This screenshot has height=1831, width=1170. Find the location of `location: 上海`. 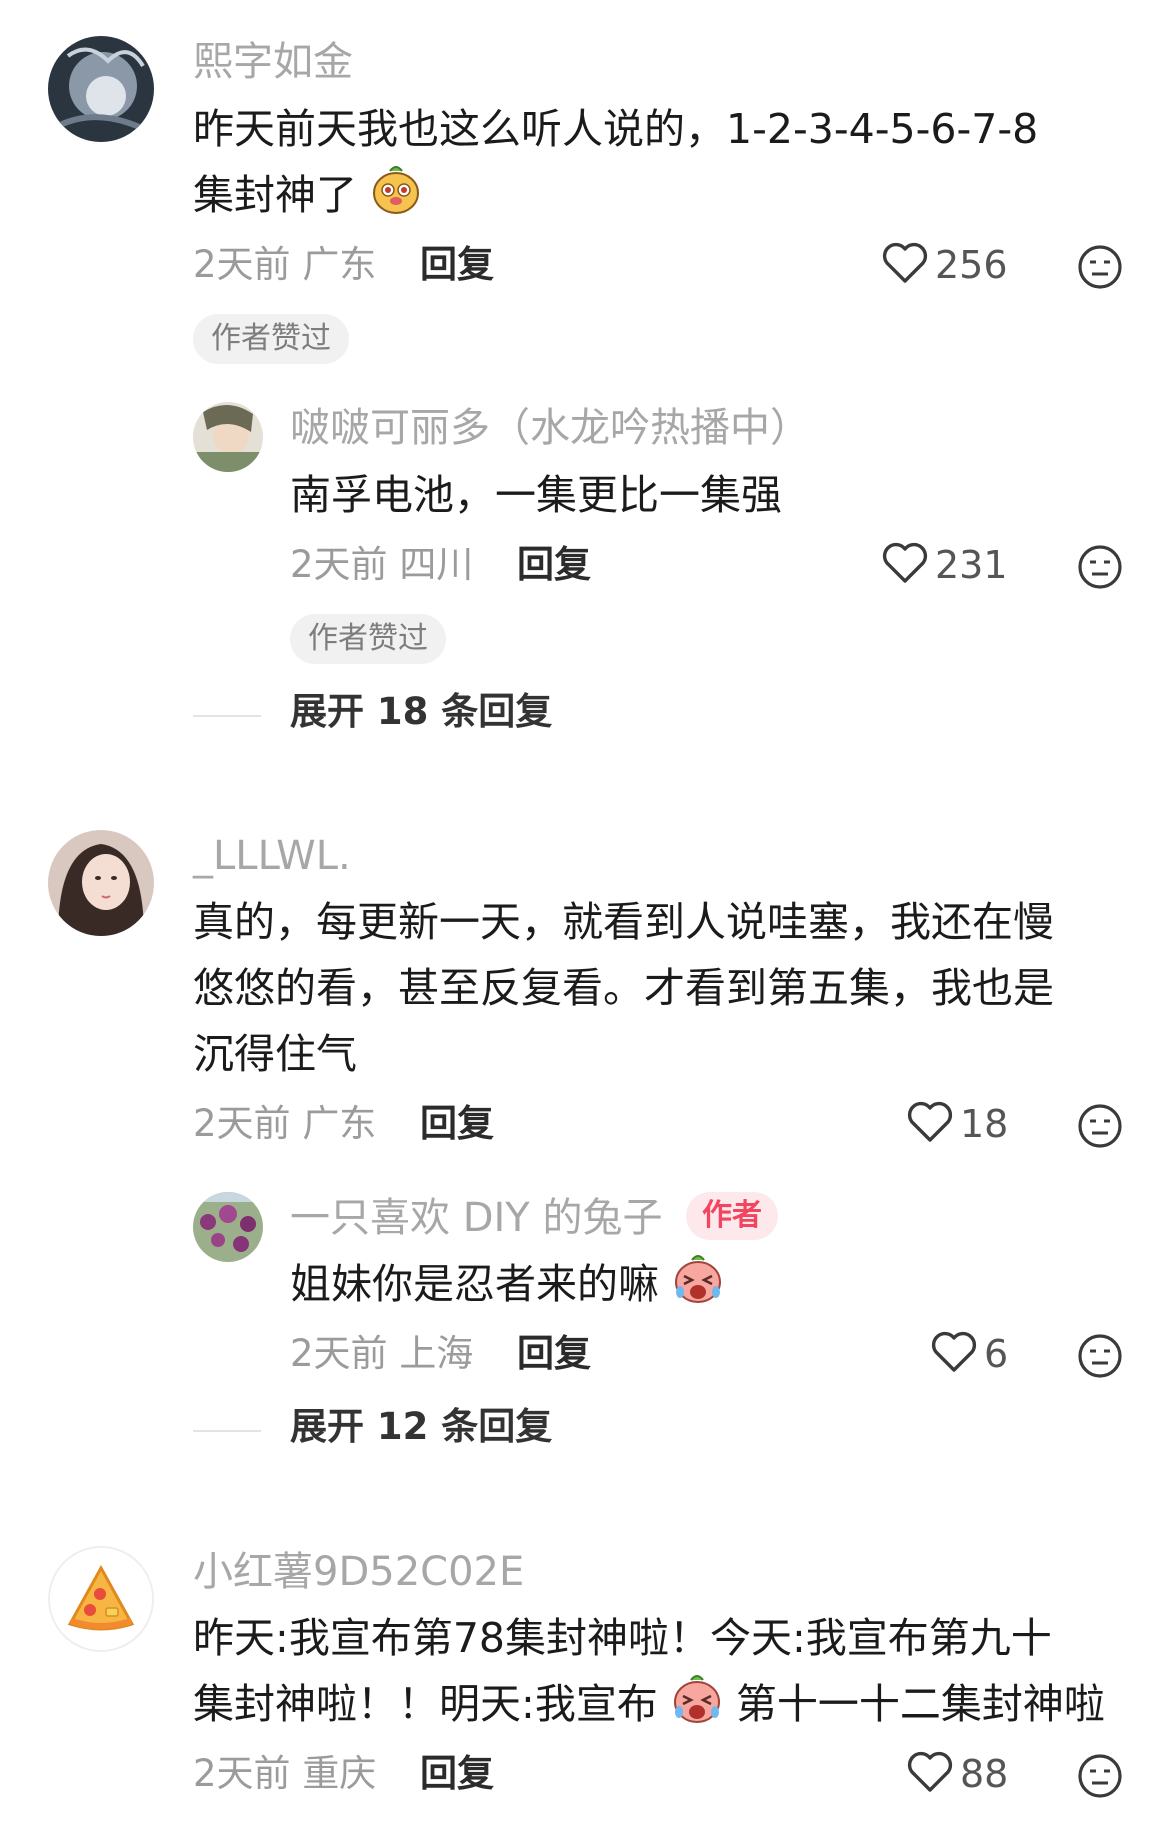

location: 上海 is located at coordinates (436, 1353).